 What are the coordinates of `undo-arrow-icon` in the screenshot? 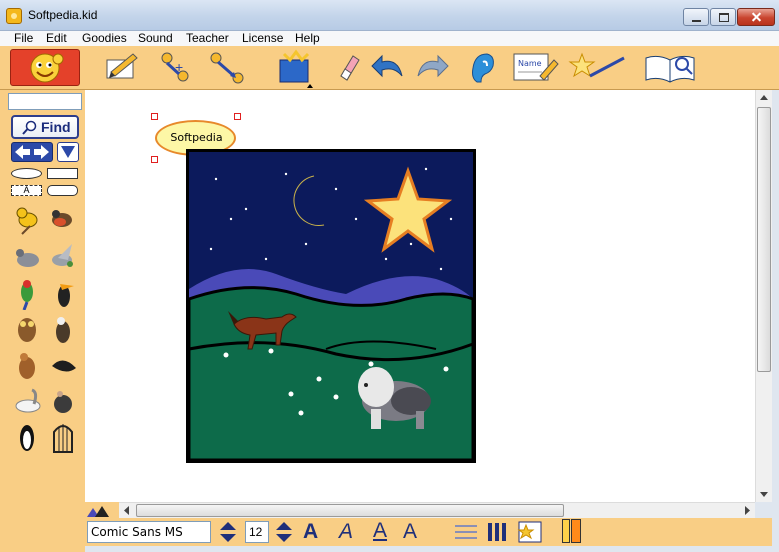 It's located at (388, 68).